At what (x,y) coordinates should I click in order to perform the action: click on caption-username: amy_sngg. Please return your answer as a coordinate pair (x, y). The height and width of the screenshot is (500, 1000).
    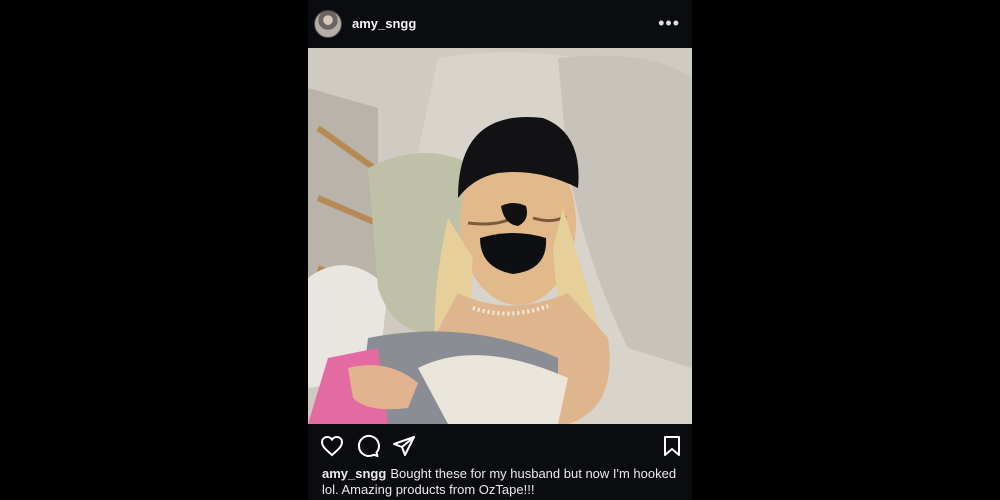
    Looking at the image, I should click on (354, 473).